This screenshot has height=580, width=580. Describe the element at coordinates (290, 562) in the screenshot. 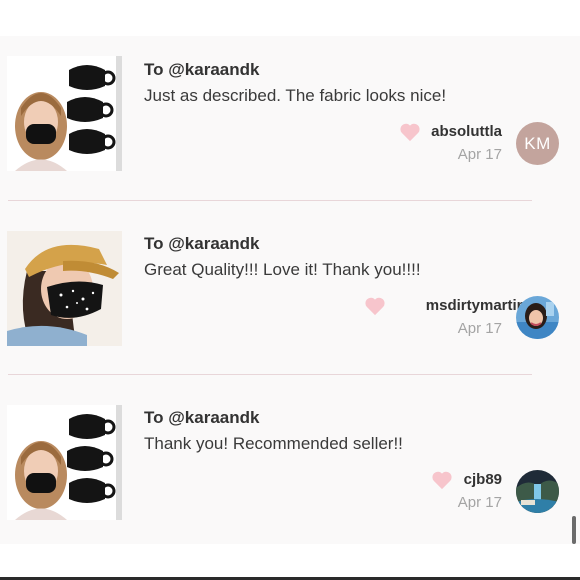

I see `bottom-bar` at that location.